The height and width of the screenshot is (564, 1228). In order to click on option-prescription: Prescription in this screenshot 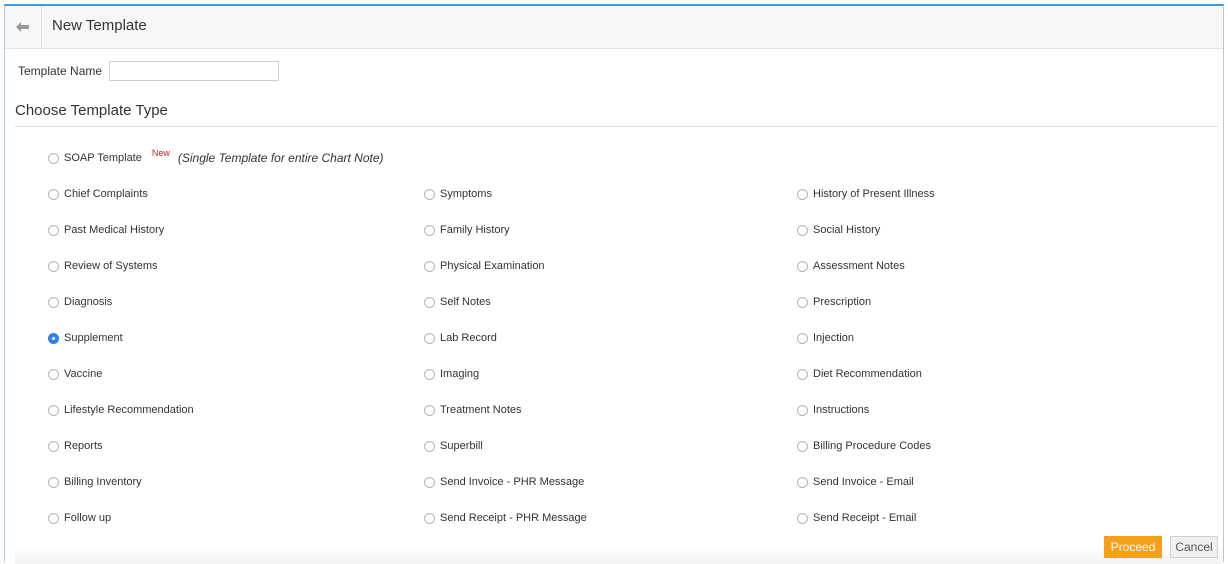, I will do `click(834, 302)`.